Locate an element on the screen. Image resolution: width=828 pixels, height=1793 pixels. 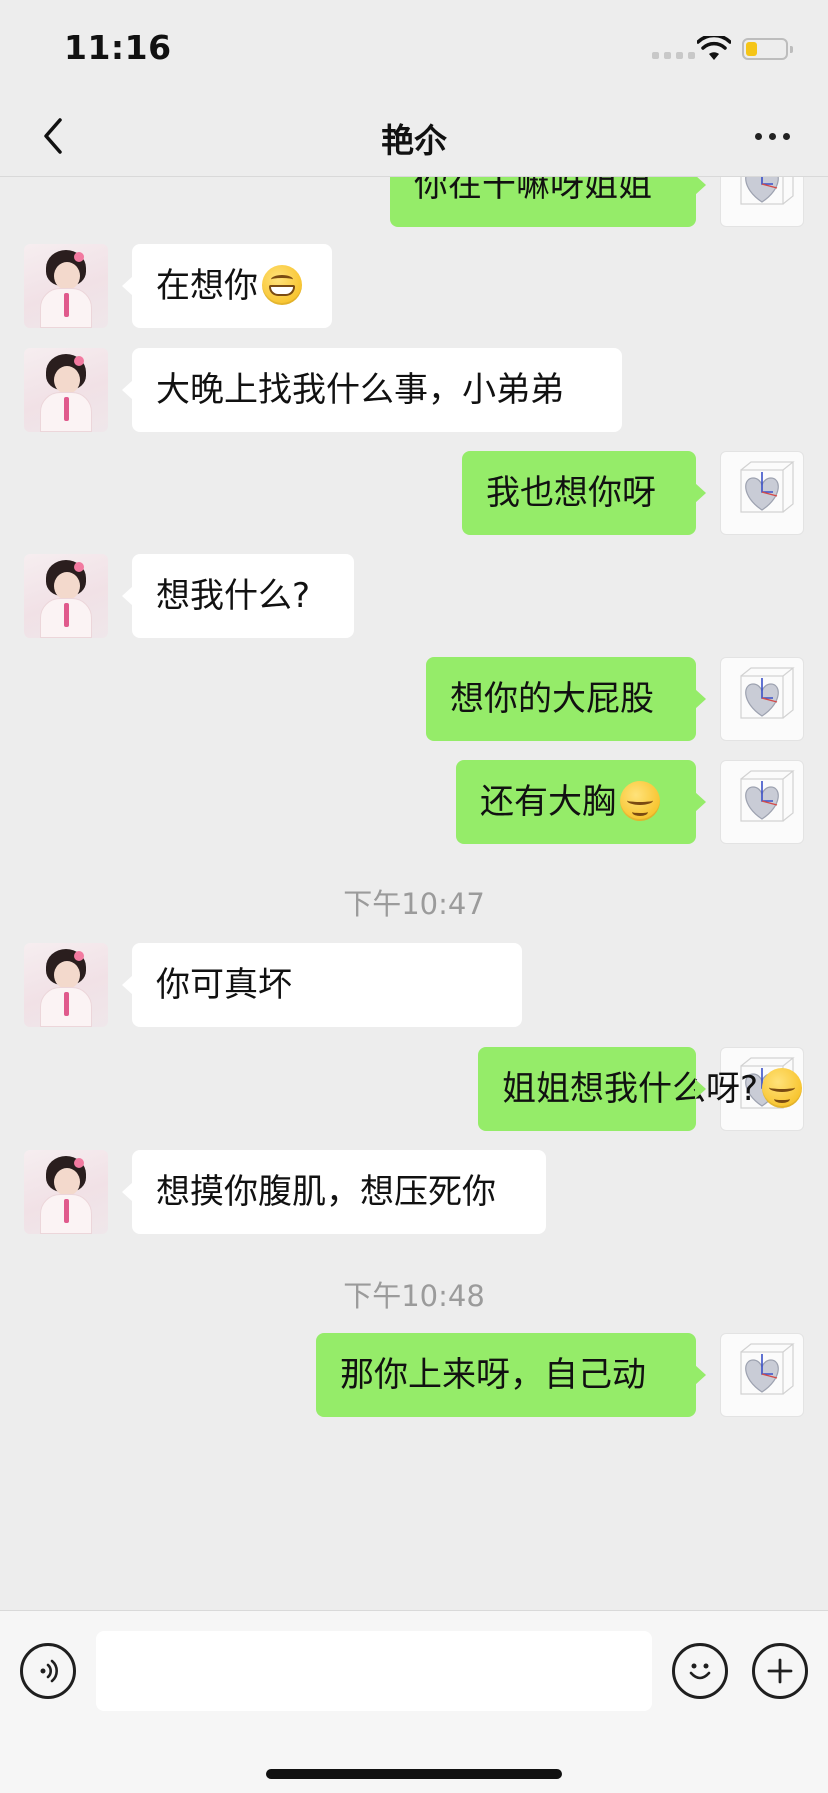
outgoing-message: 那你上来呀，自己动 is located at coordinates (414, 1375).